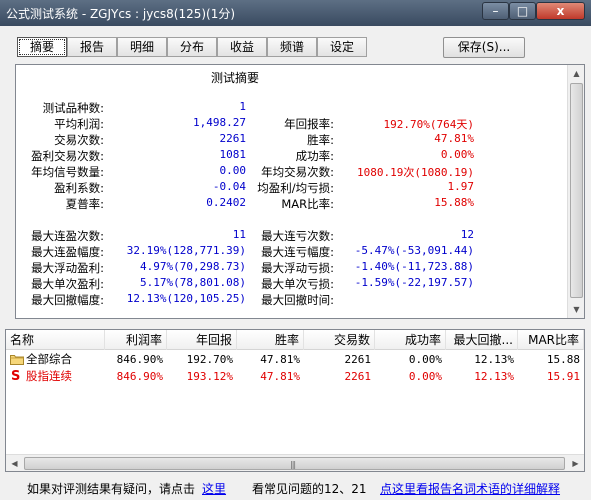 Image resolution: width=591 pixels, height=500 pixels. What do you see at coordinates (309, 489) in the screenshot?
I see `footer-faq-text: 看常见问题的12、21` at bounding box center [309, 489].